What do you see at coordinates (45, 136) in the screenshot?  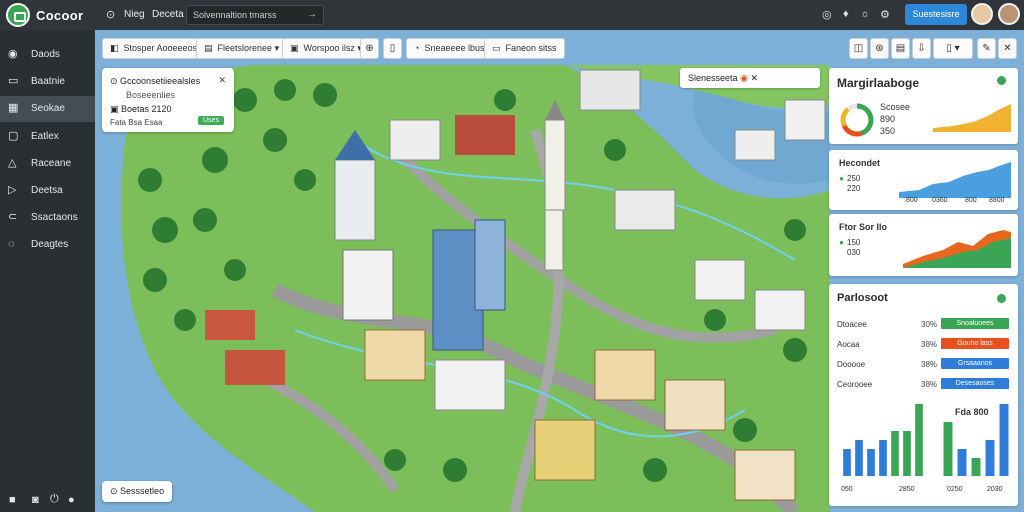 I see `sidebar-item-label: Eatlex` at bounding box center [45, 136].